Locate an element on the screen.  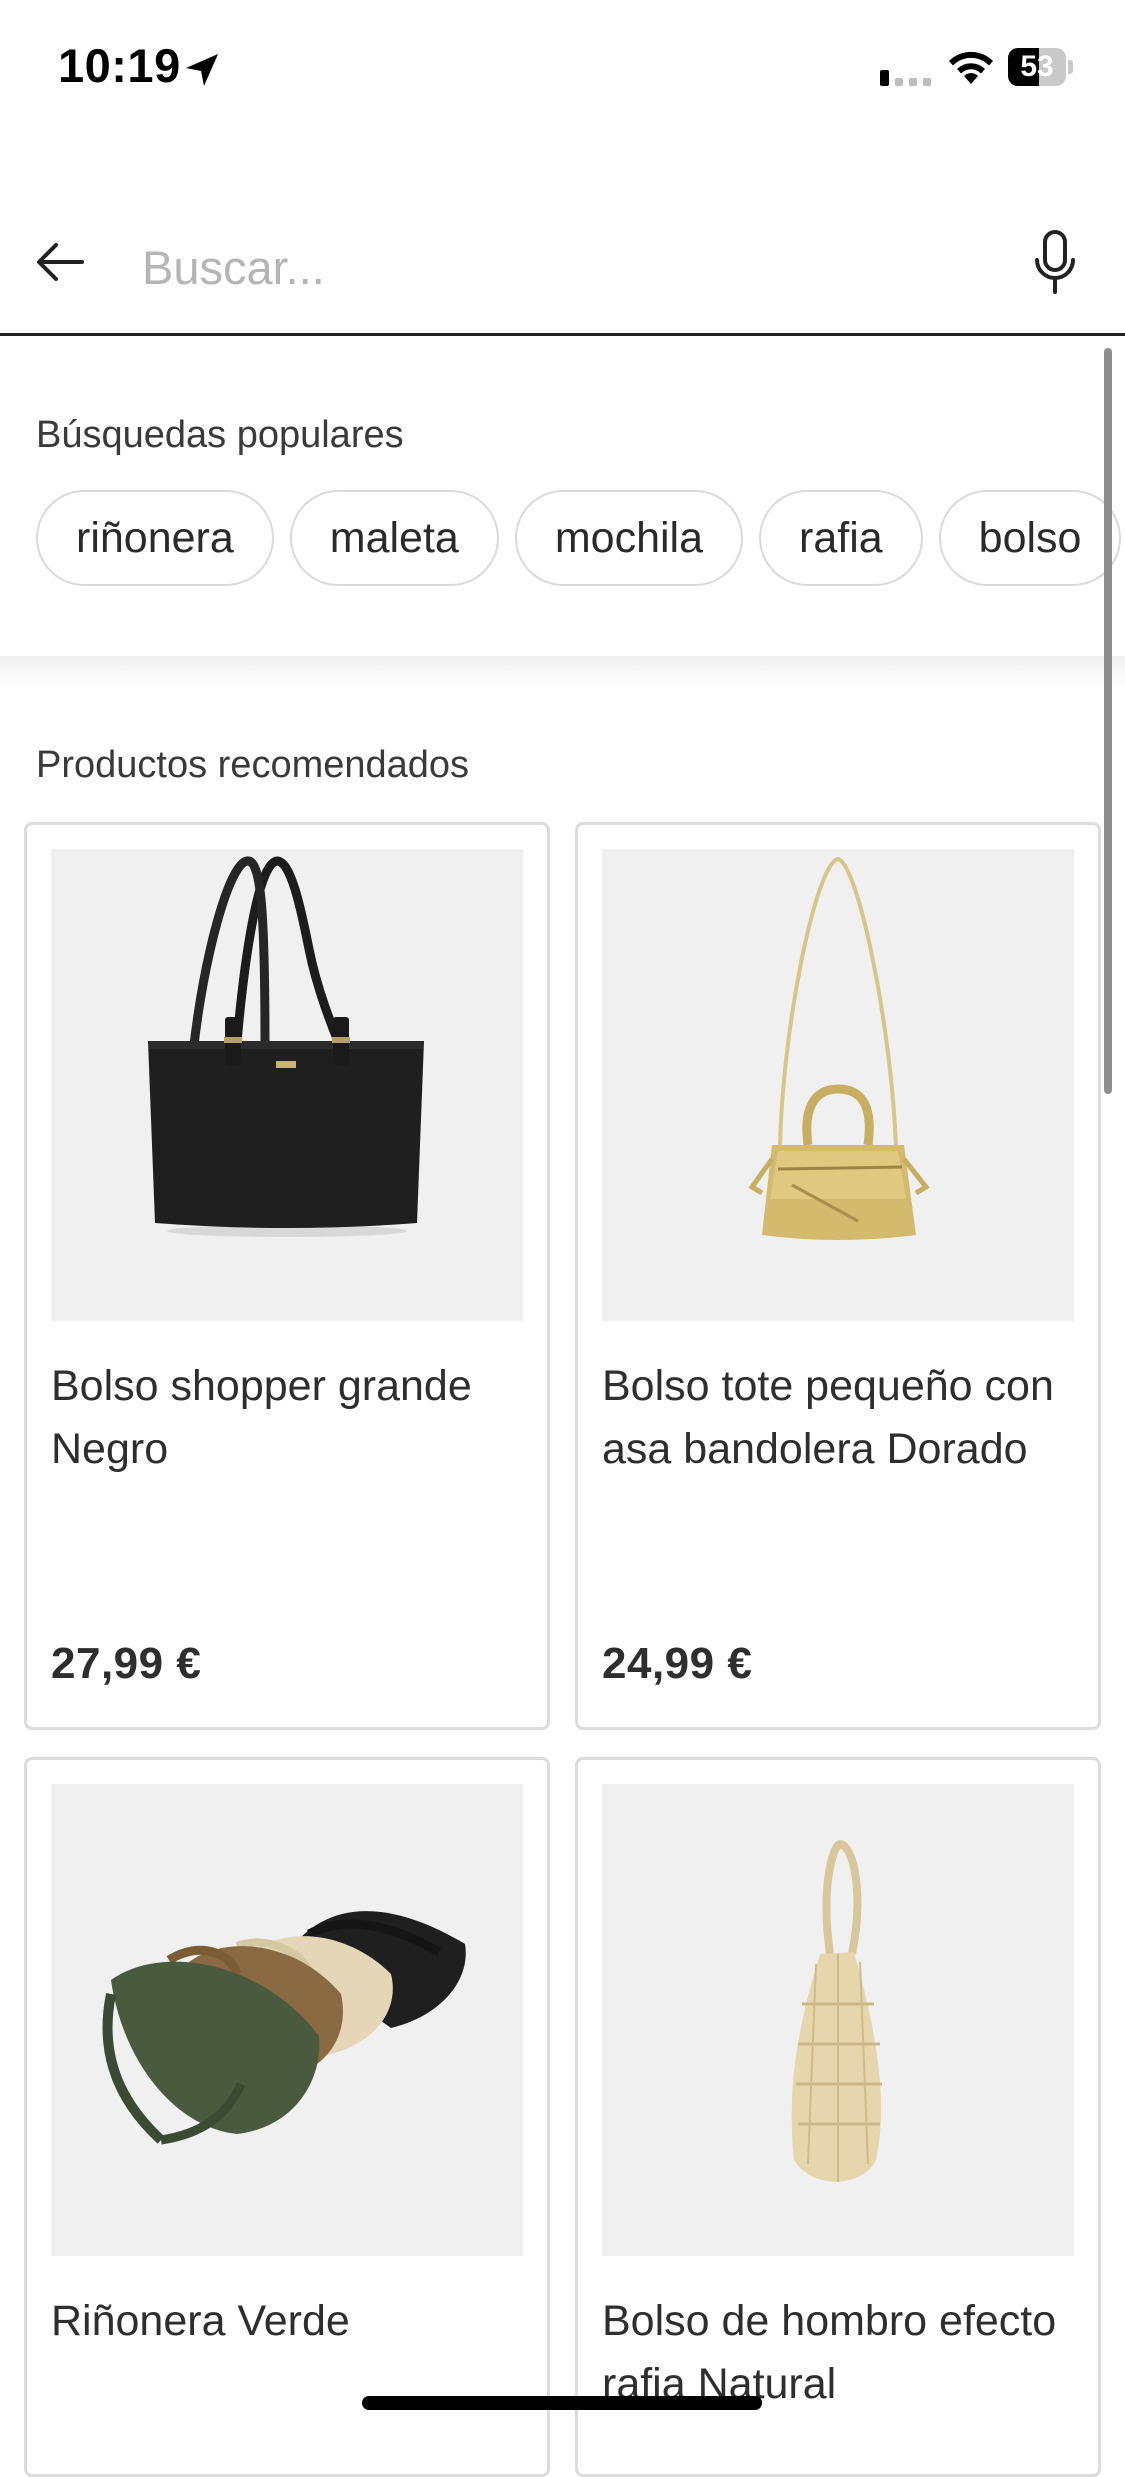
product-price: 27,99 € is located at coordinates (126, 1663).